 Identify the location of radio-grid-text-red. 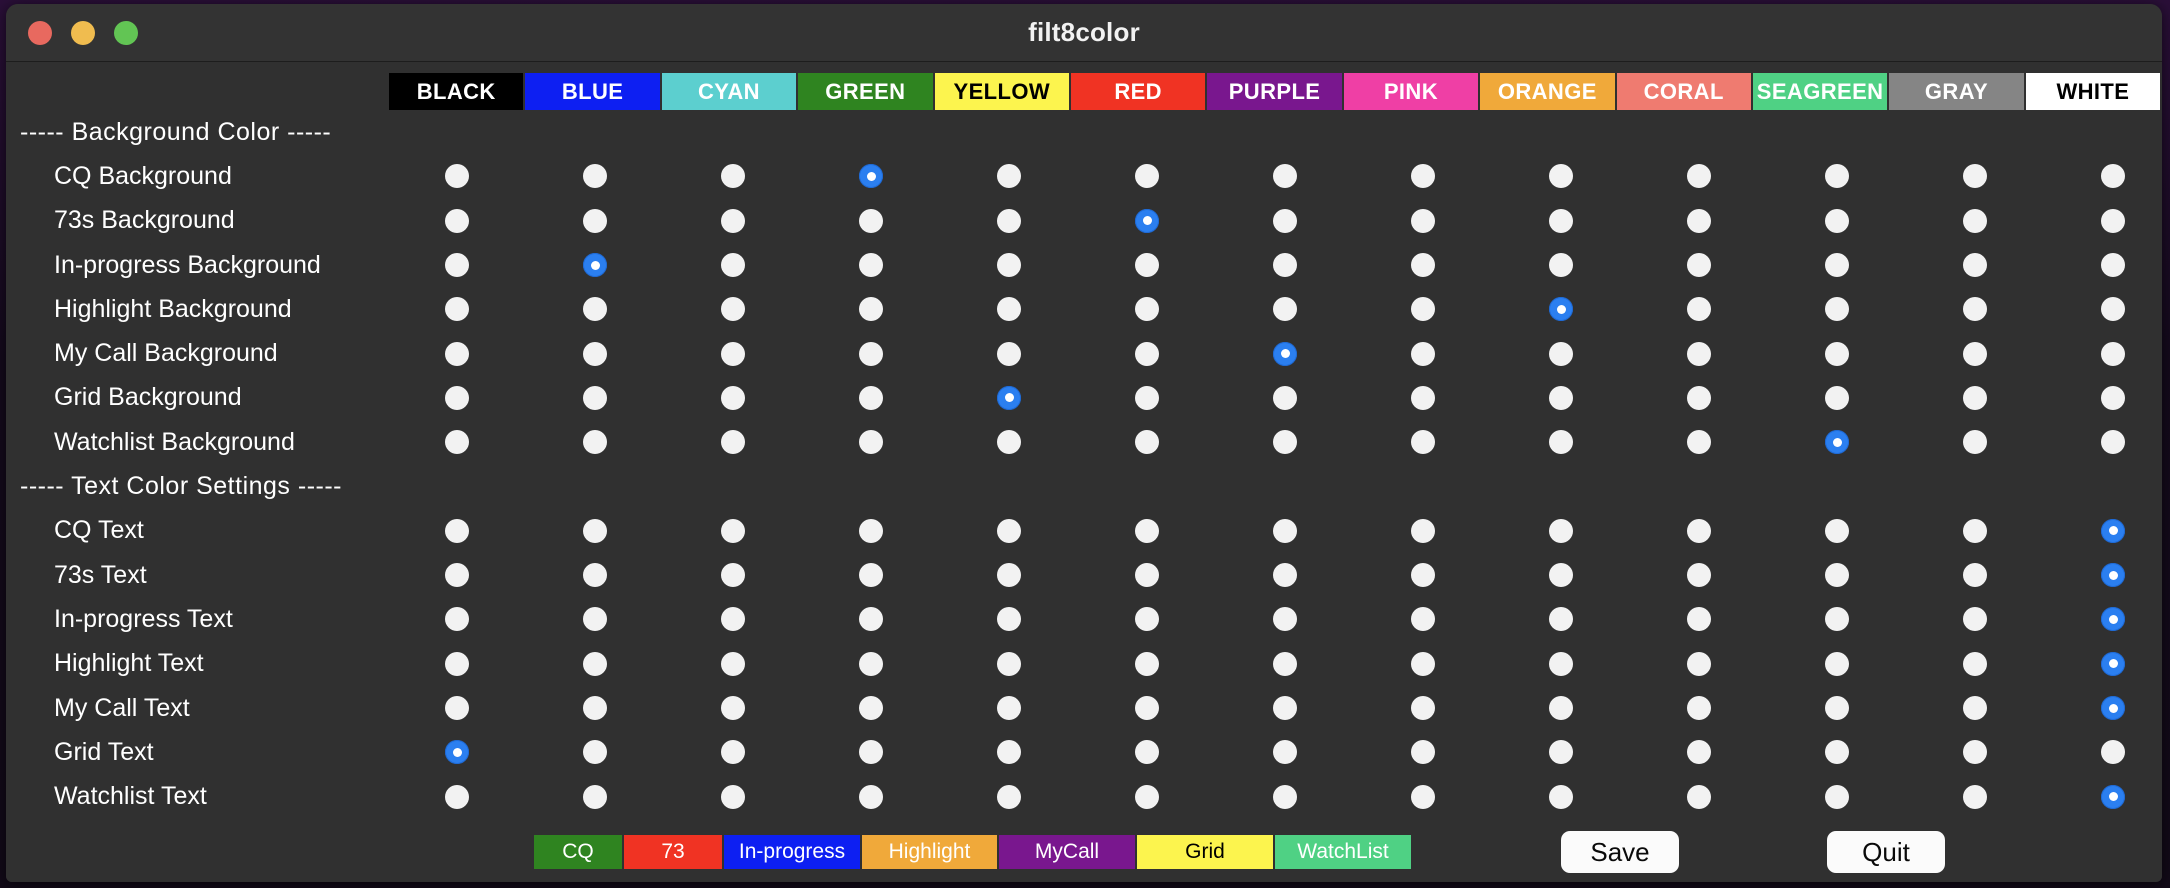
(1147, 752).